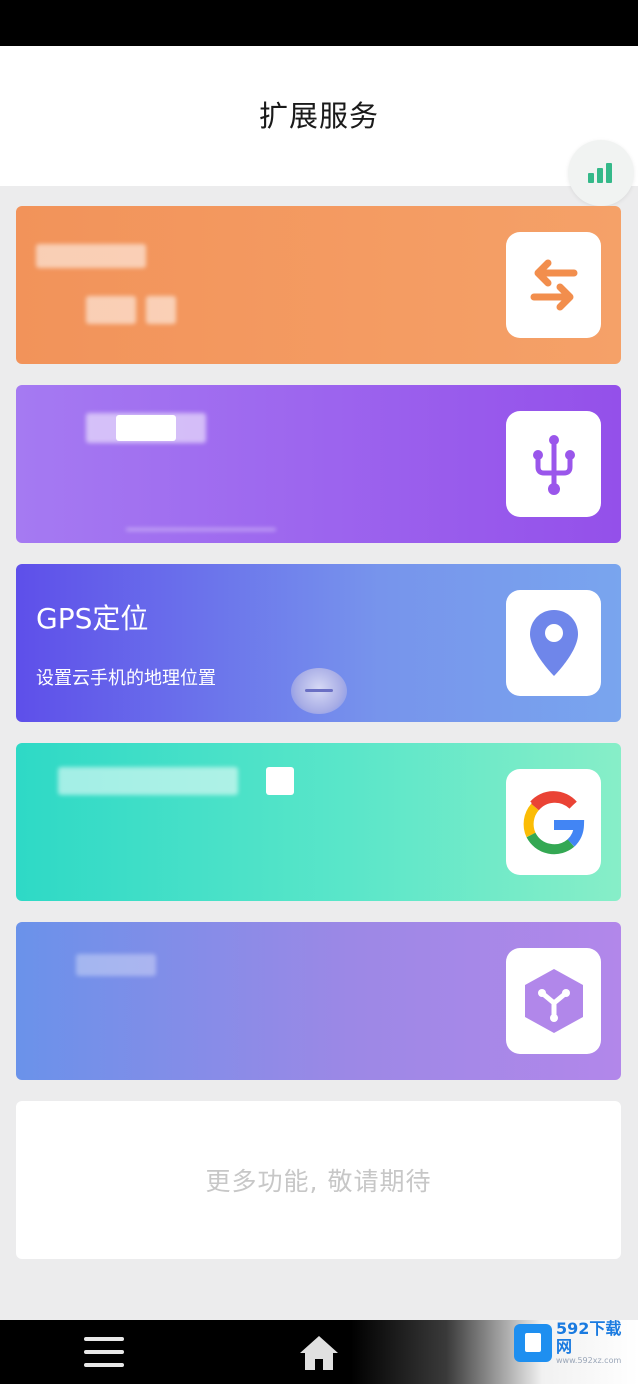 This screenshot has width=638, height=1384. I want to click on page-title: 扩展服务, so click(318, 116).